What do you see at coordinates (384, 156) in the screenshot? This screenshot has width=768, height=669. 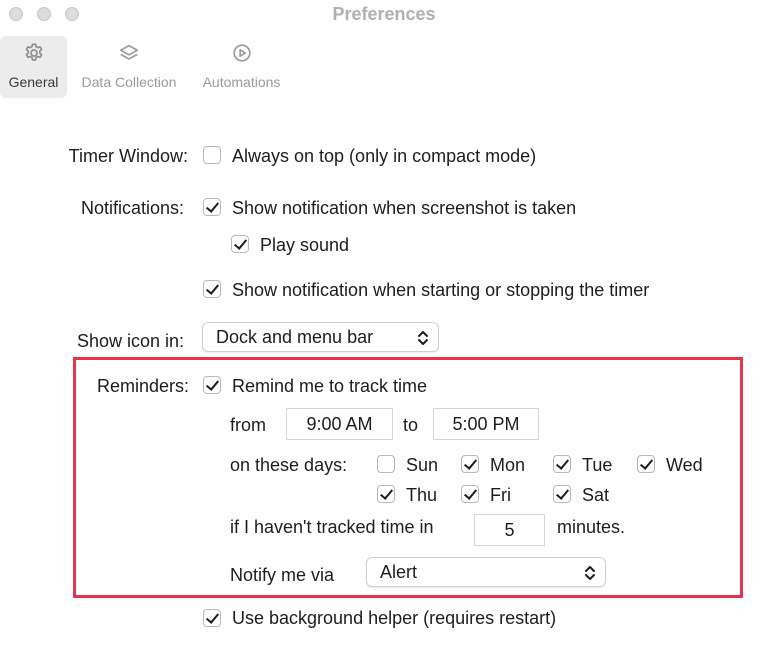 I see `always-on-top-label: Always on top (only in compact mode)` at bounding box center [384, 156].